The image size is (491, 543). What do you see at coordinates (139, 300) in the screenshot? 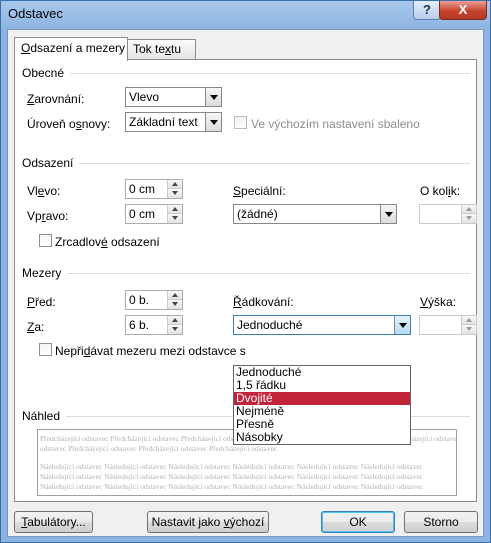
I see `pred-value: 0 b.` at bounding box center [139, 300].